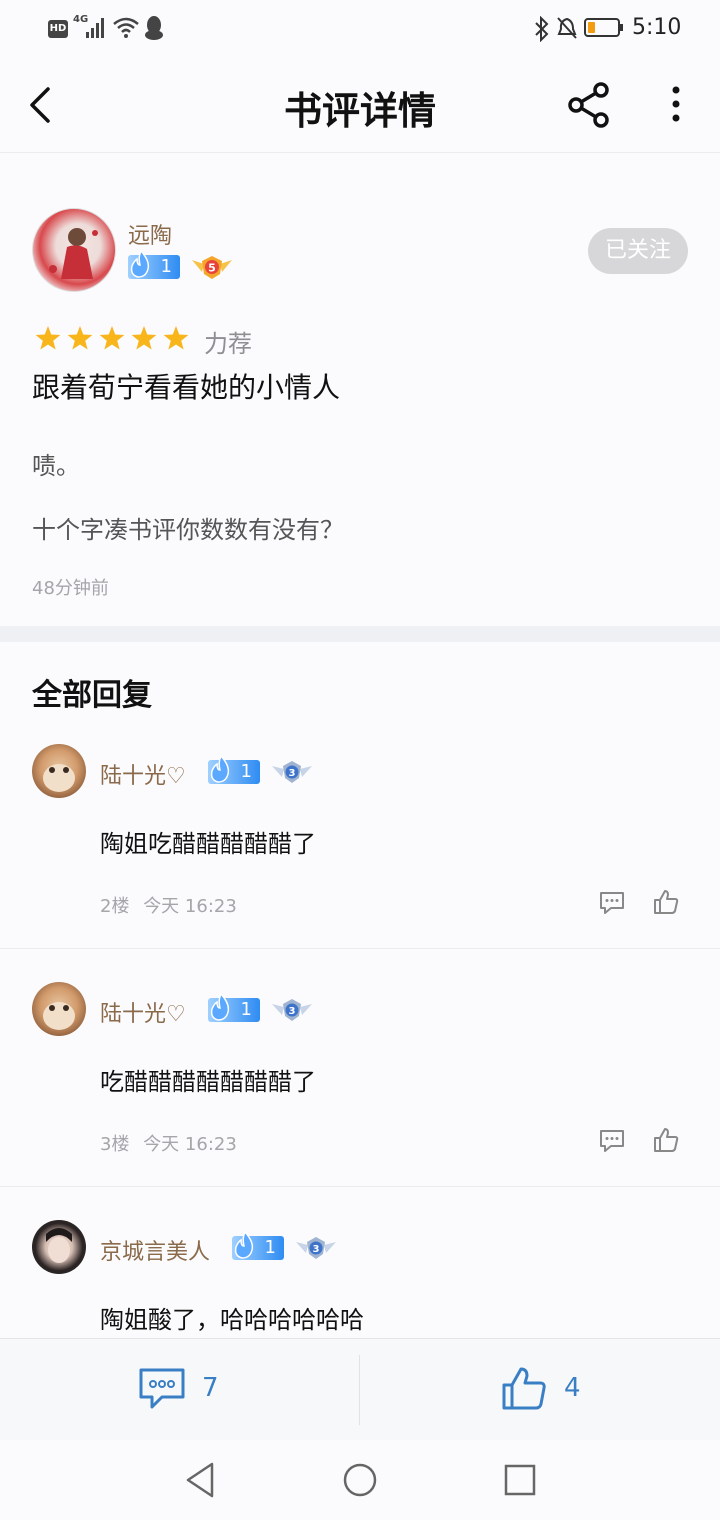 The width and height of the screenshot is (720, 1520). Describe the element at coordinates (232, 1320) in the screenshot. I see `reply-content: 陶姐酸了，哈哈哈哈哈哈` at that location.